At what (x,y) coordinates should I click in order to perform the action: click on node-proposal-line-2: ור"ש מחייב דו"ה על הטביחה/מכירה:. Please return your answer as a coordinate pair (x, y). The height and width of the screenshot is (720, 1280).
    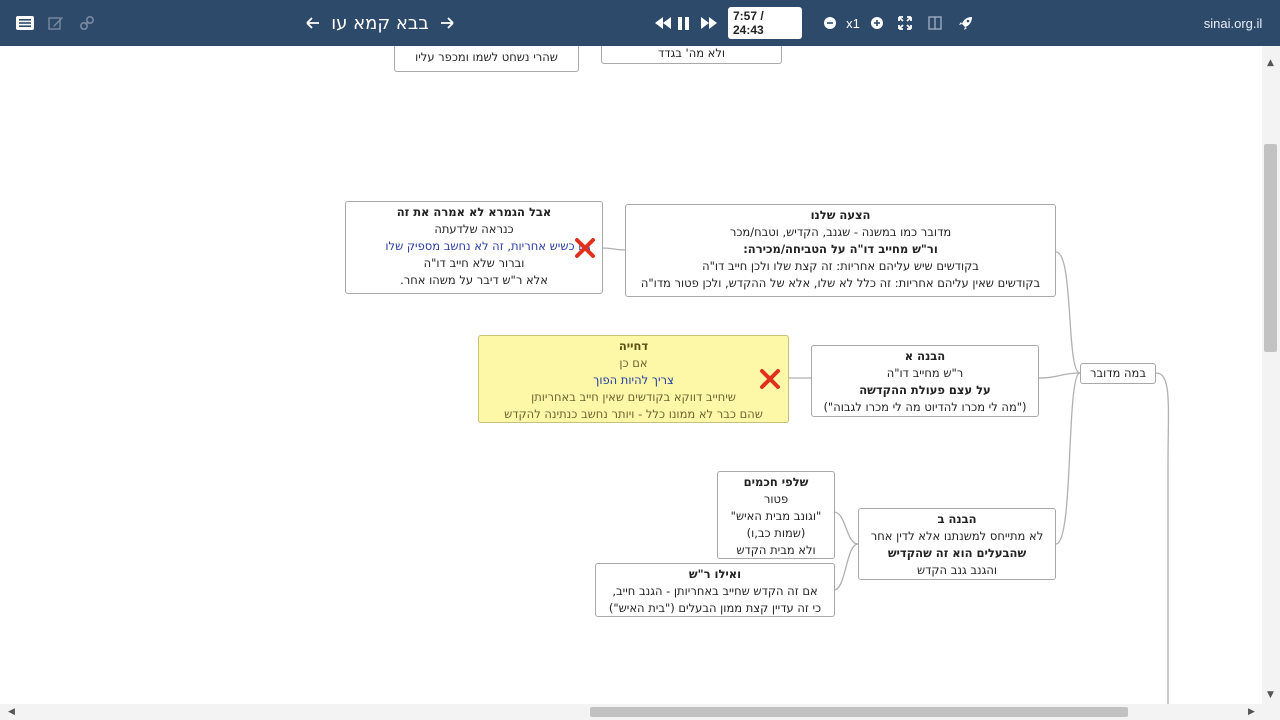
    Looking at the image, I should click on (840, 249).